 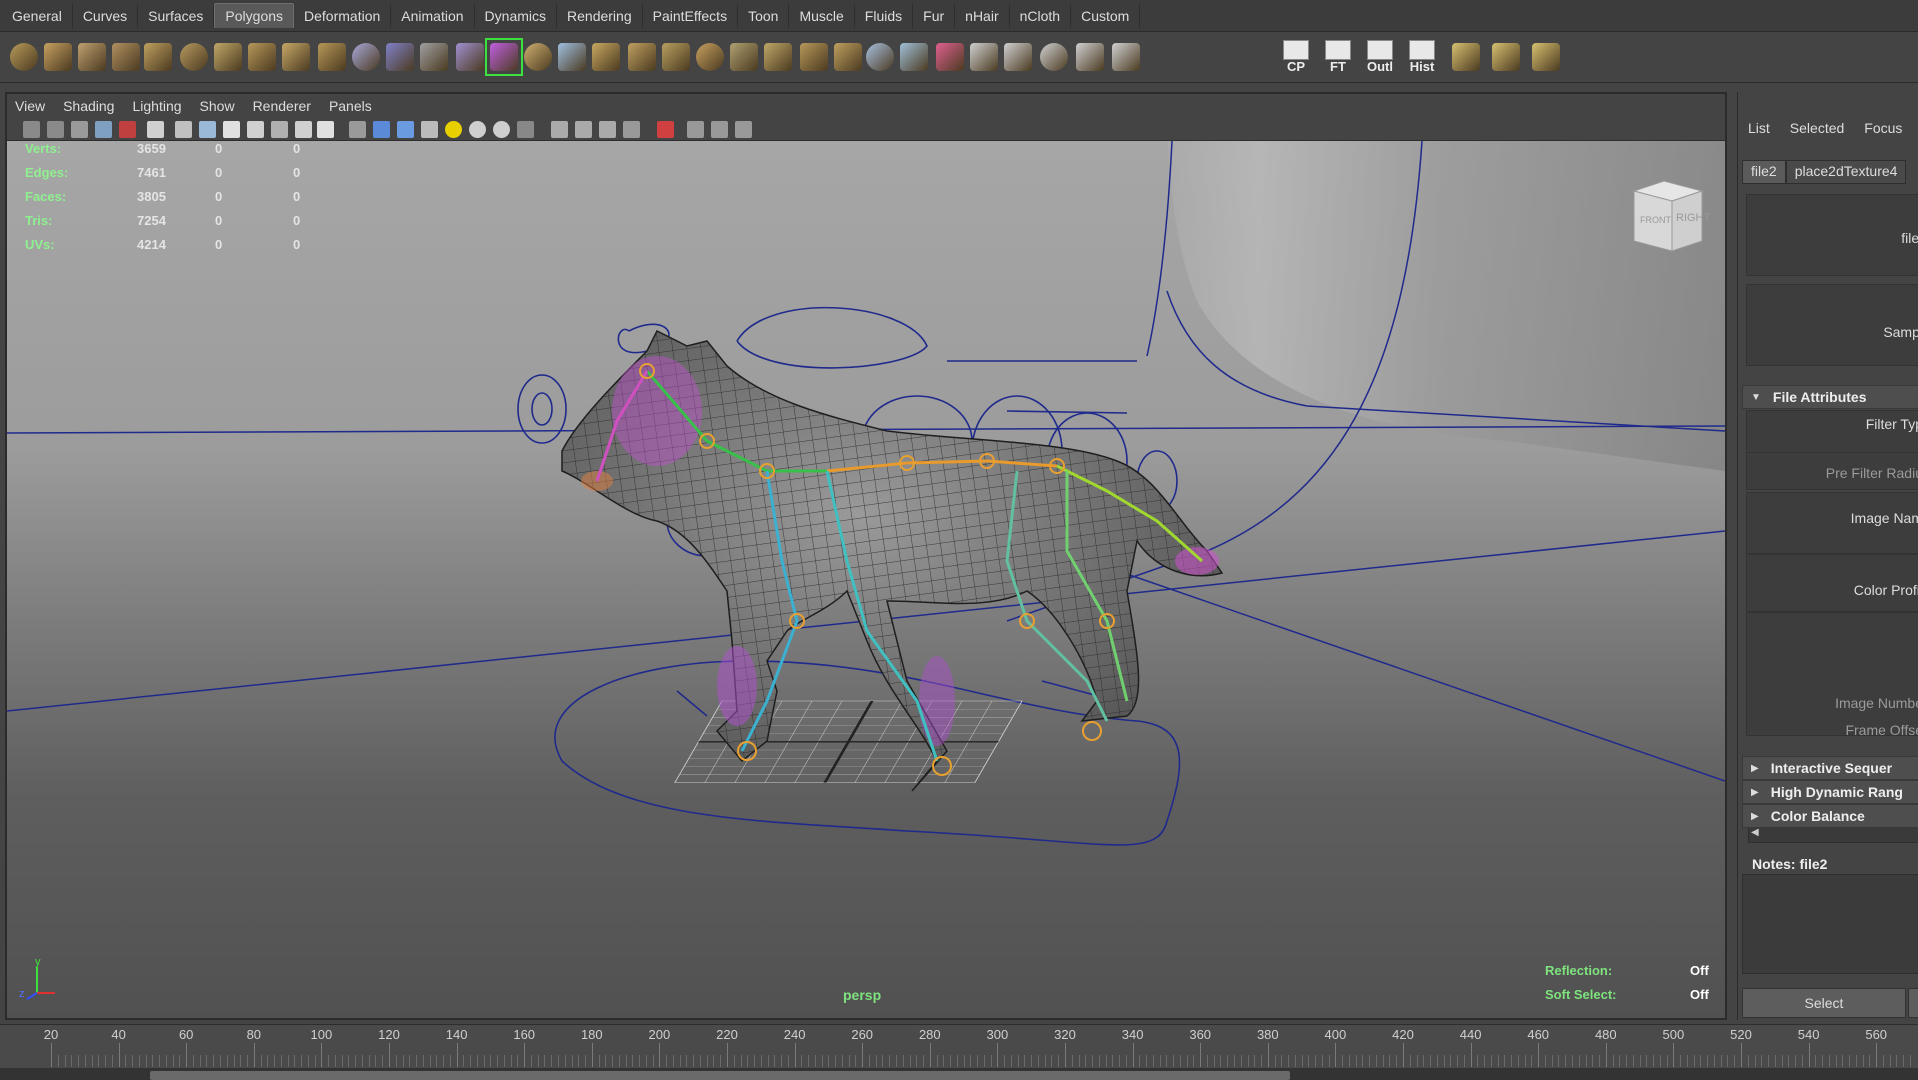 What do you see at coordinates (88, 106) in the screenshot?
I see `viewport-menu-shading: Shading` at bounding box center [88, 106].